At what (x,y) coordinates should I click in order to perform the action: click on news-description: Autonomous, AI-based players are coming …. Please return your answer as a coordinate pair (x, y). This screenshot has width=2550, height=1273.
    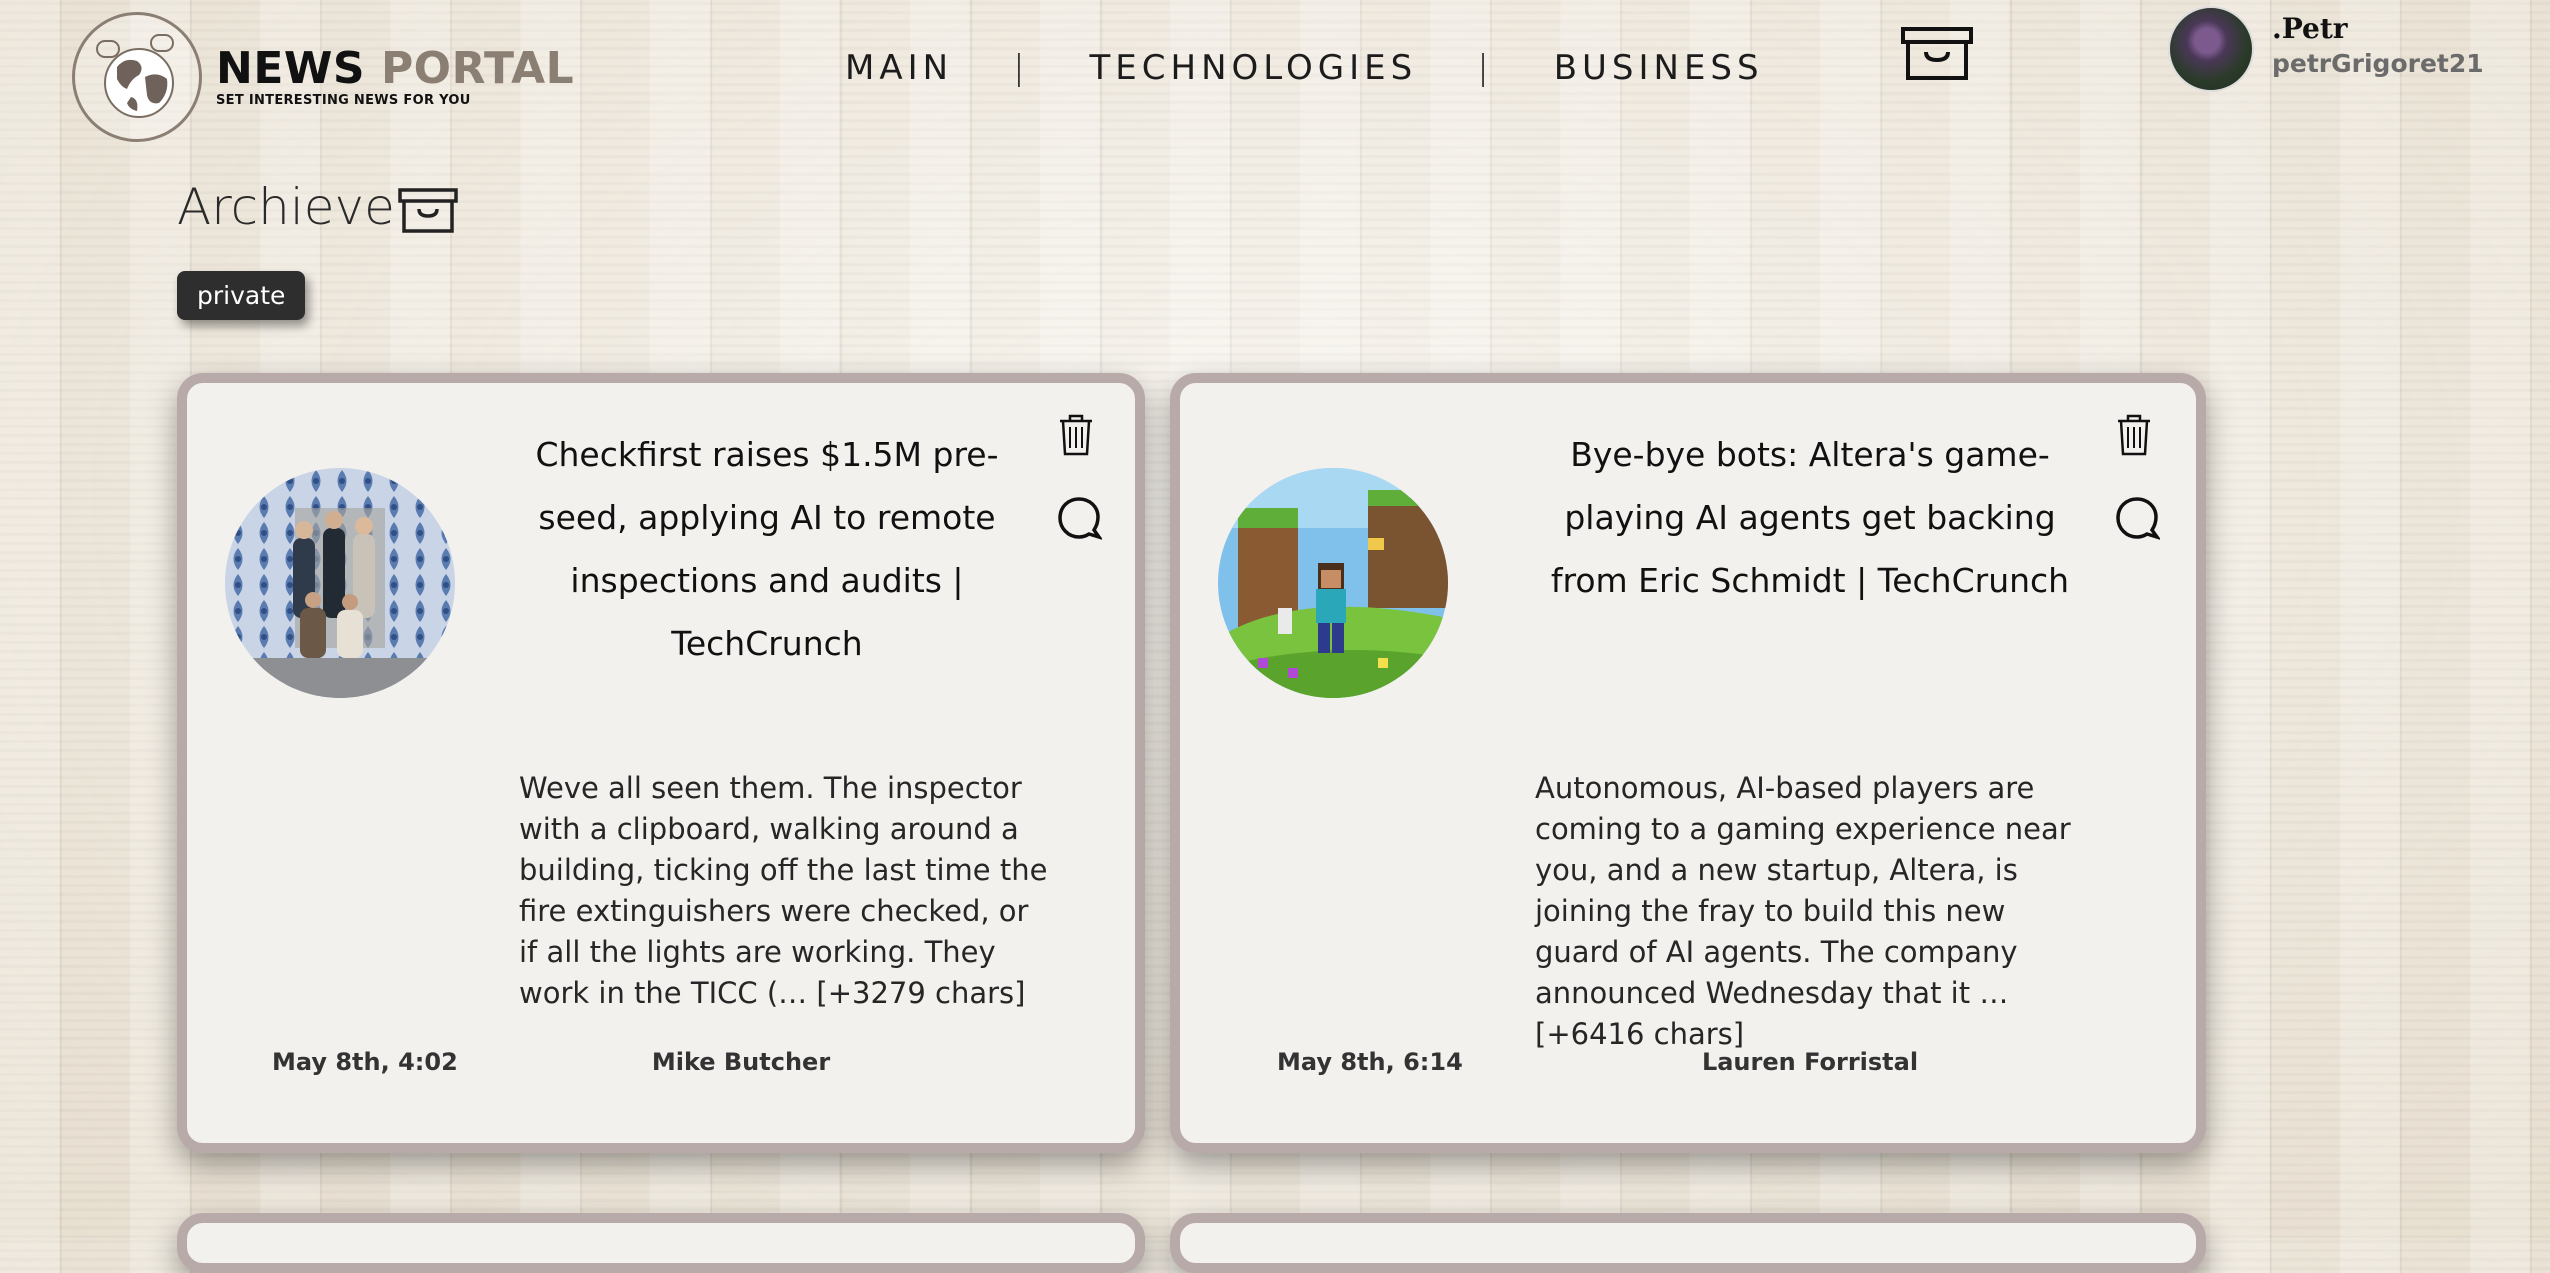
    Looking at the image, I should click on (1803, 911).